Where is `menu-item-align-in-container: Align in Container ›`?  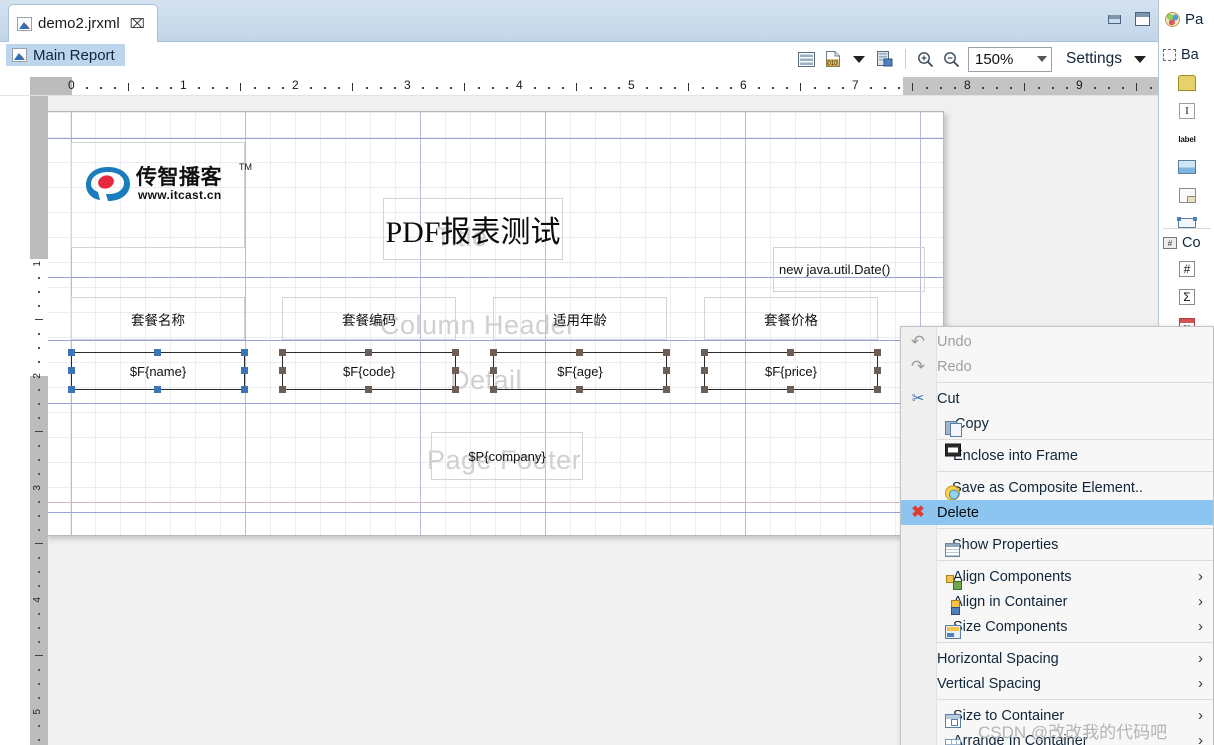 menu-item-align-in-container: Align in Container › is located at coordinates (1057, 602).